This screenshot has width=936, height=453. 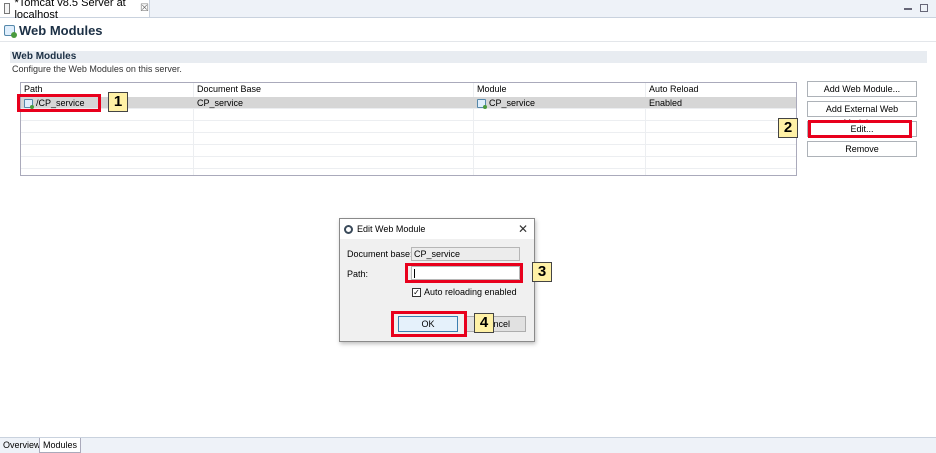 I want to click on dialog-title: Edit Web Module, so click(x=391, y=229).